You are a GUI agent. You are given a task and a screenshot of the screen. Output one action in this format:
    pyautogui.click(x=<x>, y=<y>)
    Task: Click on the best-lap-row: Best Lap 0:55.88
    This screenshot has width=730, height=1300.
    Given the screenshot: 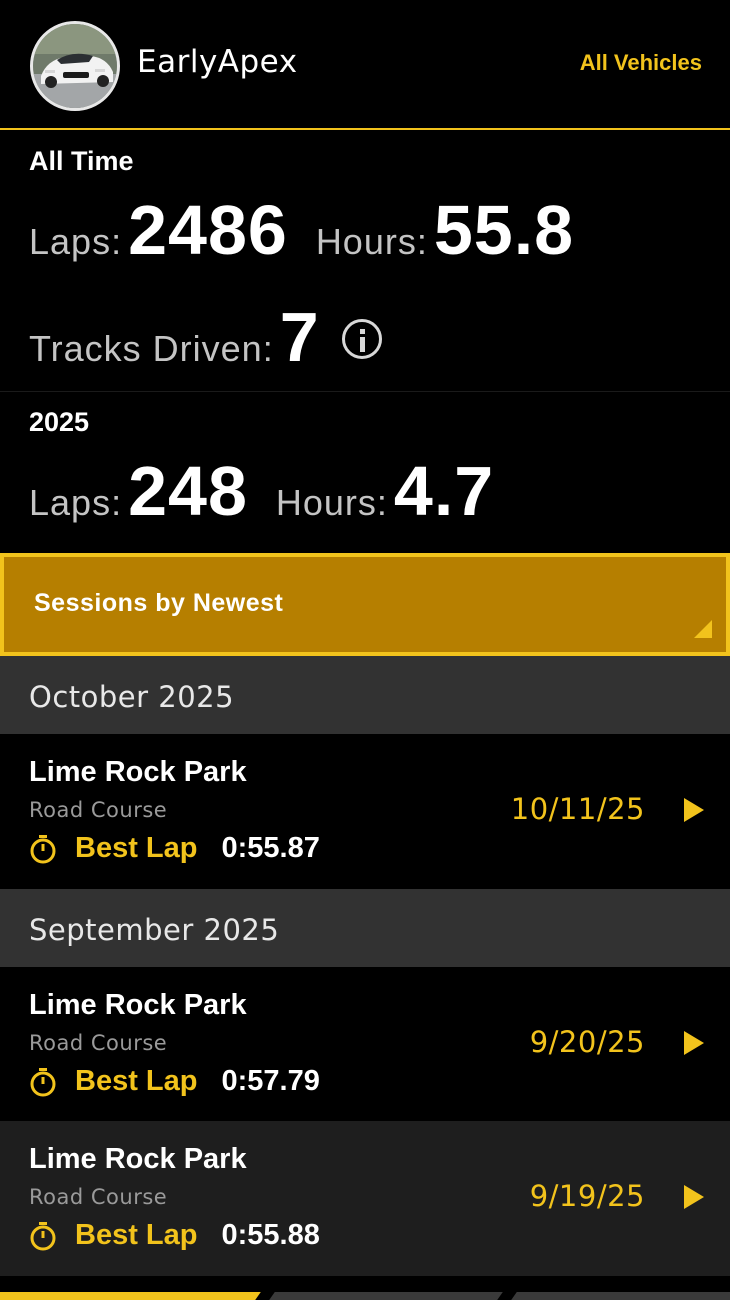 What is the action you would take?
    pyautogui.click(x=174, y=1235)
    